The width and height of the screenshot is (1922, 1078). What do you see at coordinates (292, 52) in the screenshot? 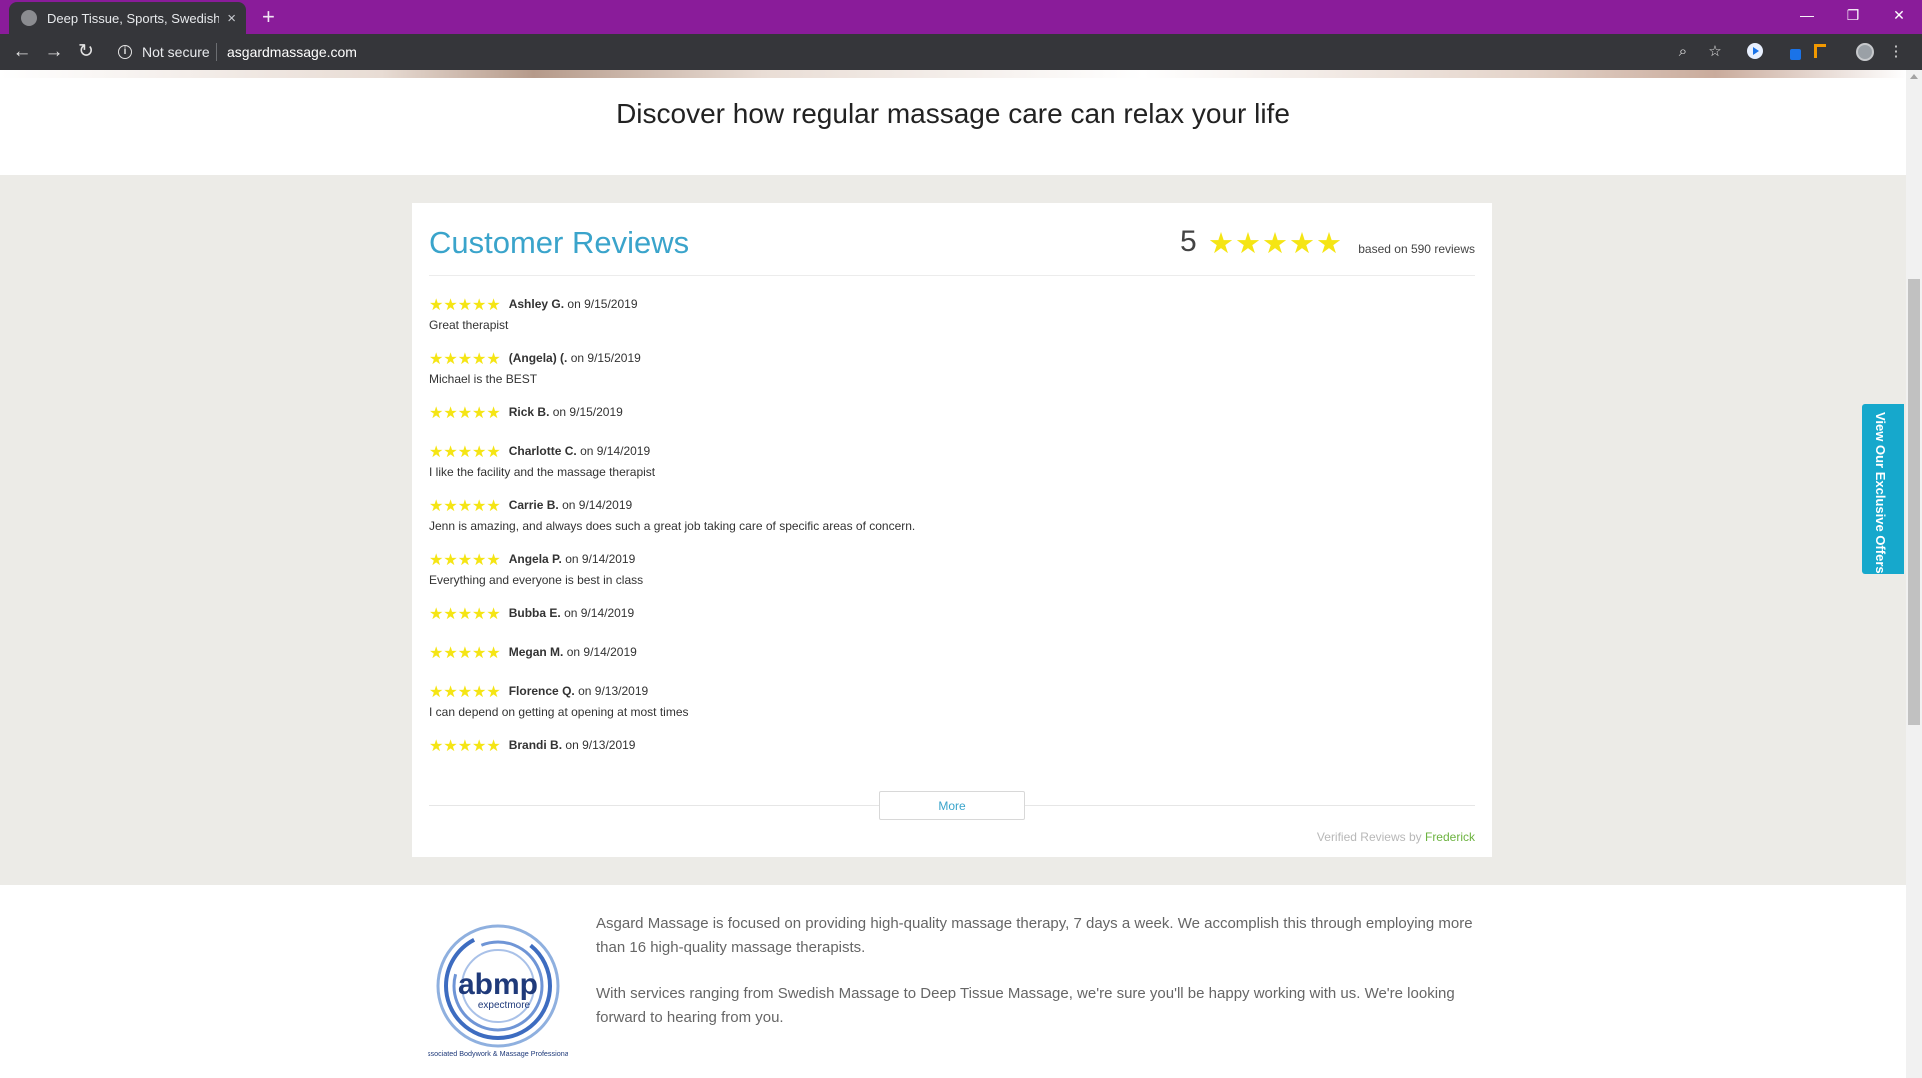
I see `address-bar: asgardmassage.com` at bounding box center [292, 52].